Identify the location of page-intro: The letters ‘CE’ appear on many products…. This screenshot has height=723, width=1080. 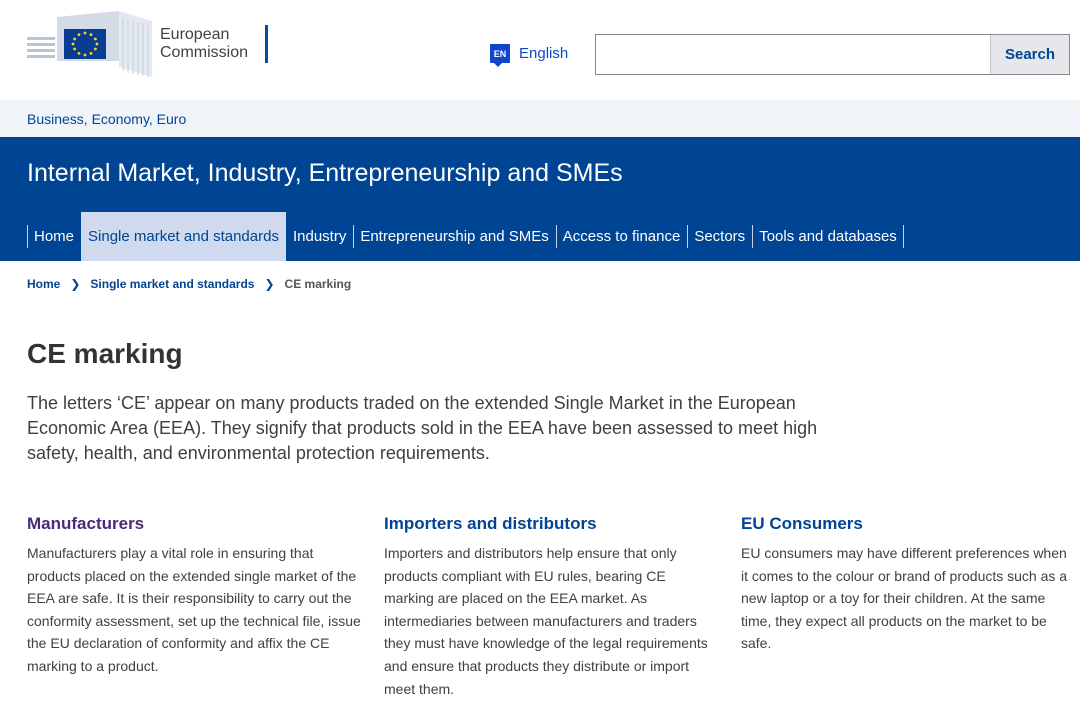
(422, 428).